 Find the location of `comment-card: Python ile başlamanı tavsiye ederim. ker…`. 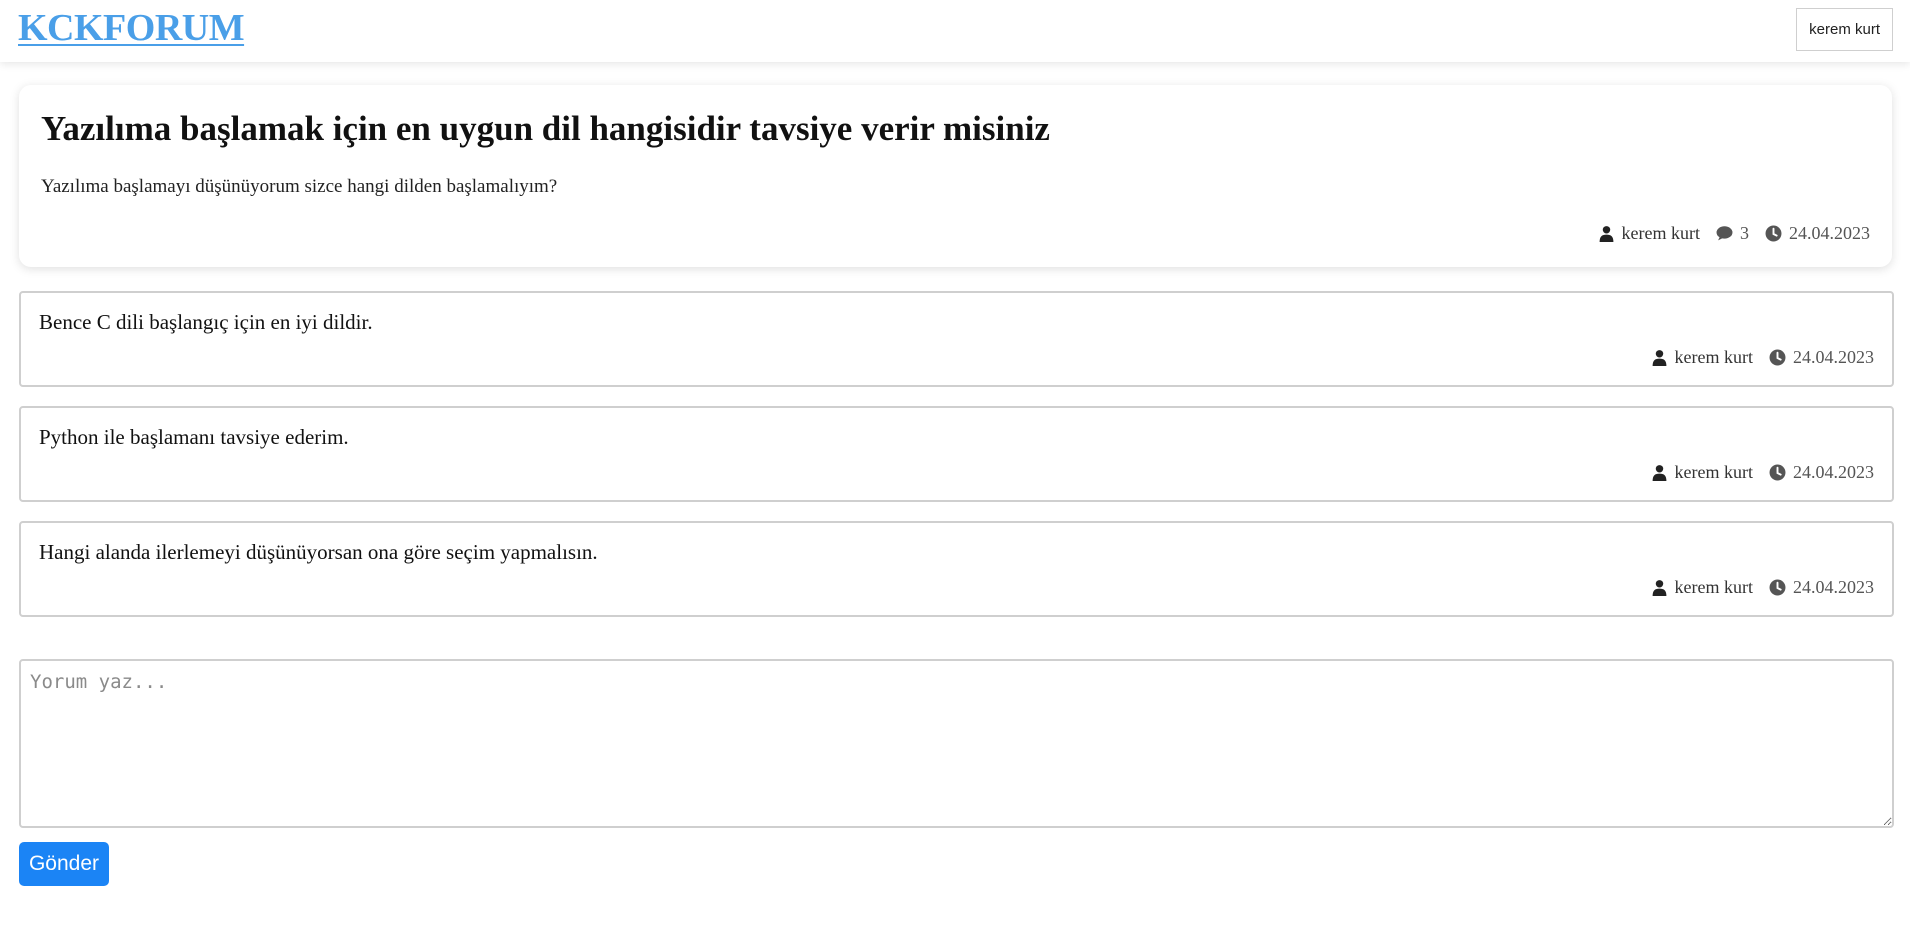

comment-card: Python ile başlamanı tavsiye ederim. ker… is located at coordinates (956, 454).